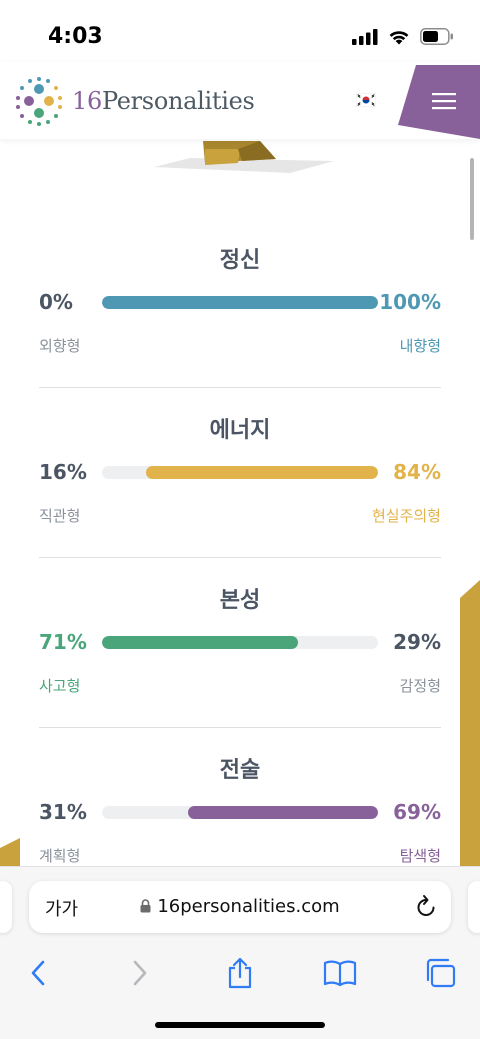  Describe the element at coordinates (240, 31) in the screenshot. I see `status-bar: 4:03` at that location.